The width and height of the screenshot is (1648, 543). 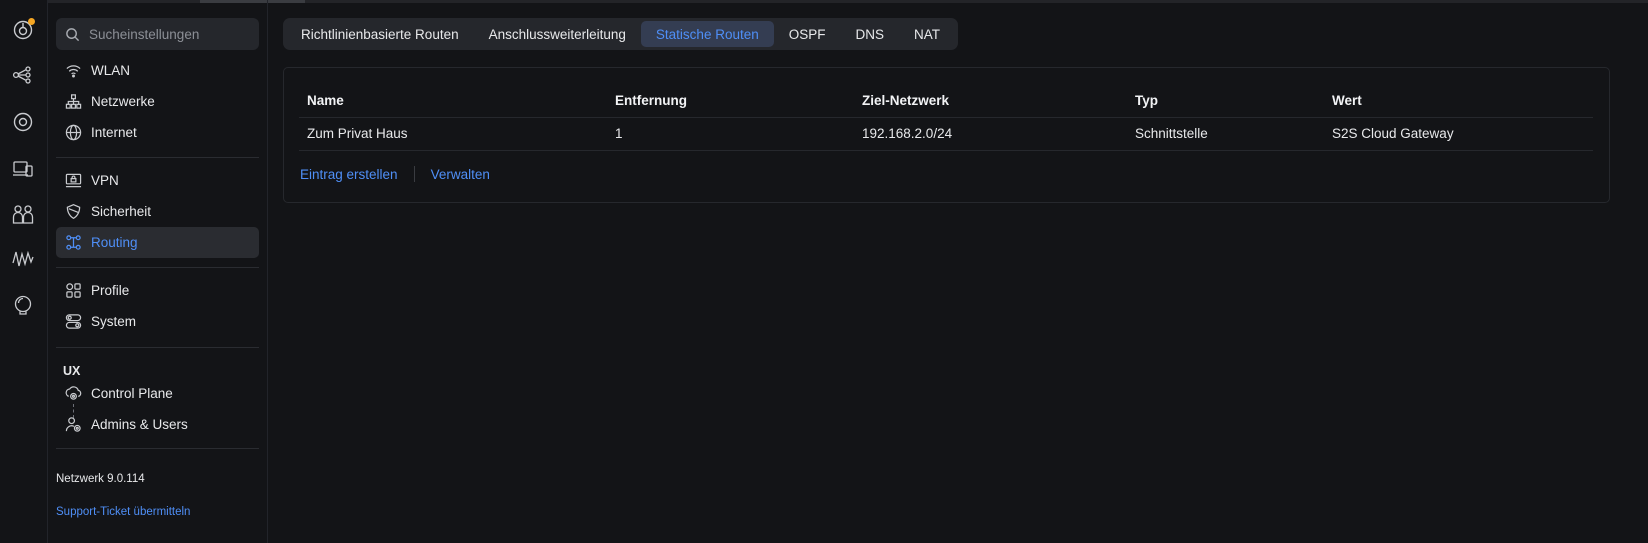 What do you see at coordinates (1171, 133) in the screenshot?
I see `cell-typ: Schnittstelle` at bounding box center [1171, 133].